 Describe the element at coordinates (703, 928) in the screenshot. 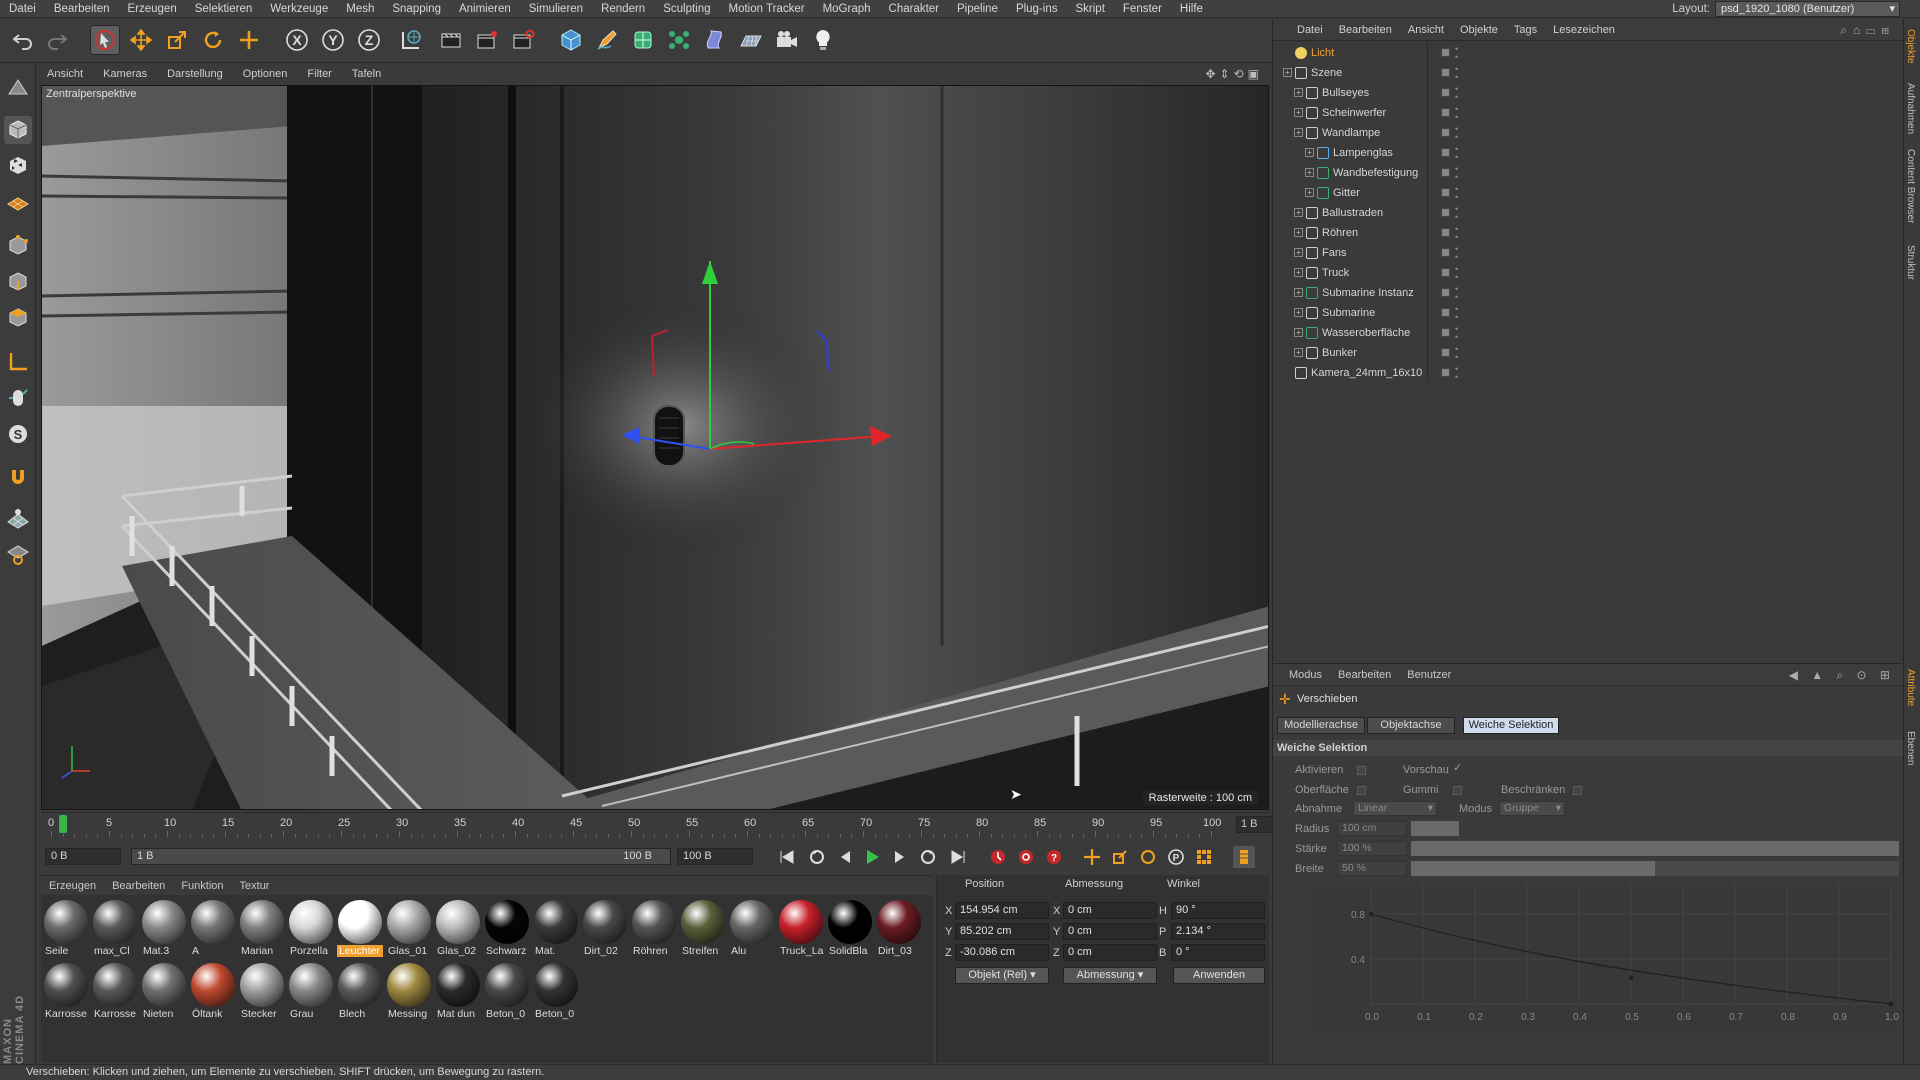

I see `material-swatch: Streifen` at that location.